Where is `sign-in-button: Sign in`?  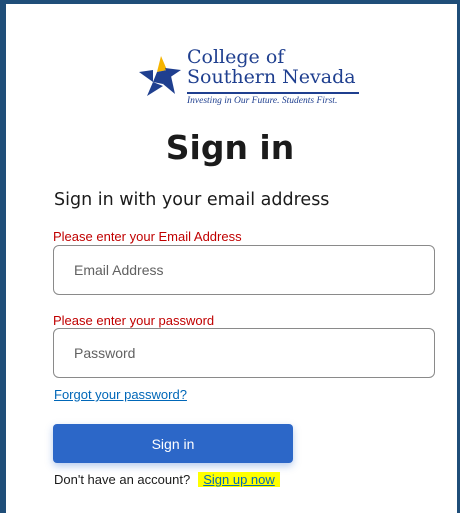
sign-in-button: Sign in is located at coordinates (173, 443).